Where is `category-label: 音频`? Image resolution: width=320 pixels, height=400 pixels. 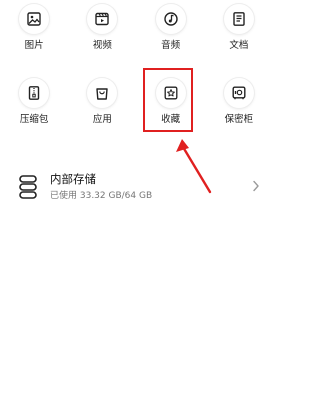 category-label: 音频 is located at coordinates (171, 45).